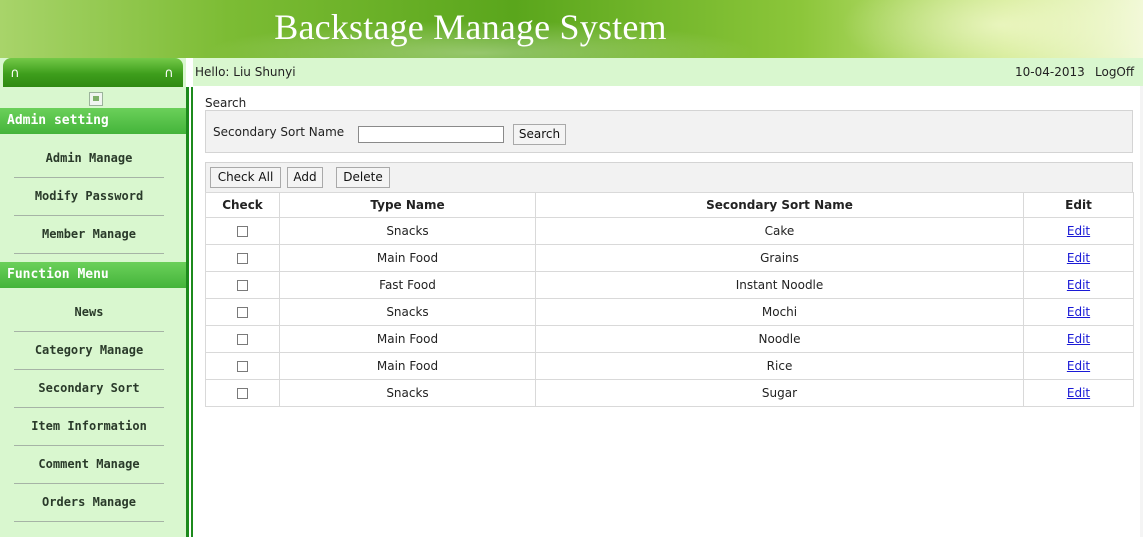 This screenshot has width=1143, height=537. Describe the element at coordinates (669, 131) in the screenshot. I see `search-panel: Secondary Sort Name Search` at that location.